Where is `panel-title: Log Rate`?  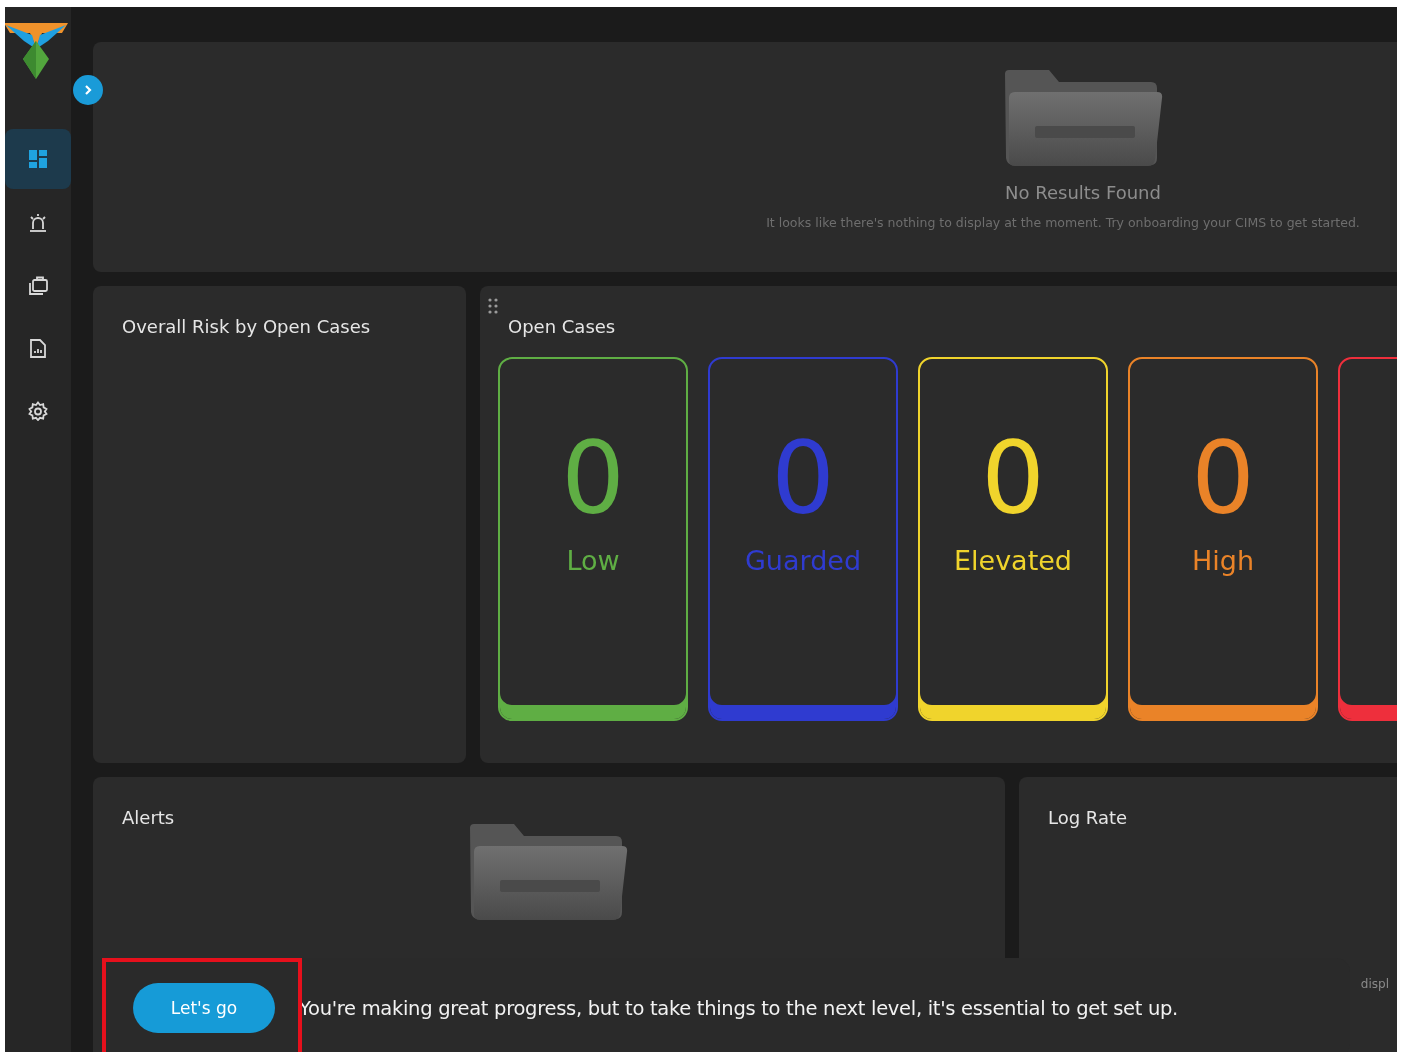 panel-title: Log Rate is located at coordinates (1088, 817).